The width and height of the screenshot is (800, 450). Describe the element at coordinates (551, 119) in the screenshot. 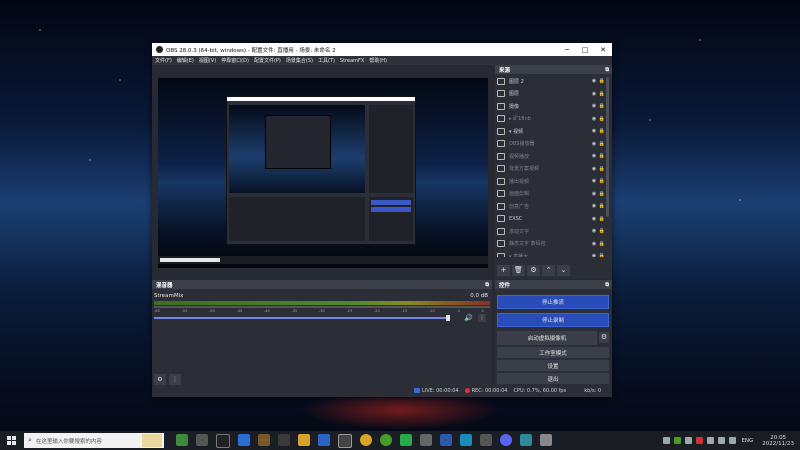

I see `source-item: ▸ 矿18nb ◉ 🔒` at that location.